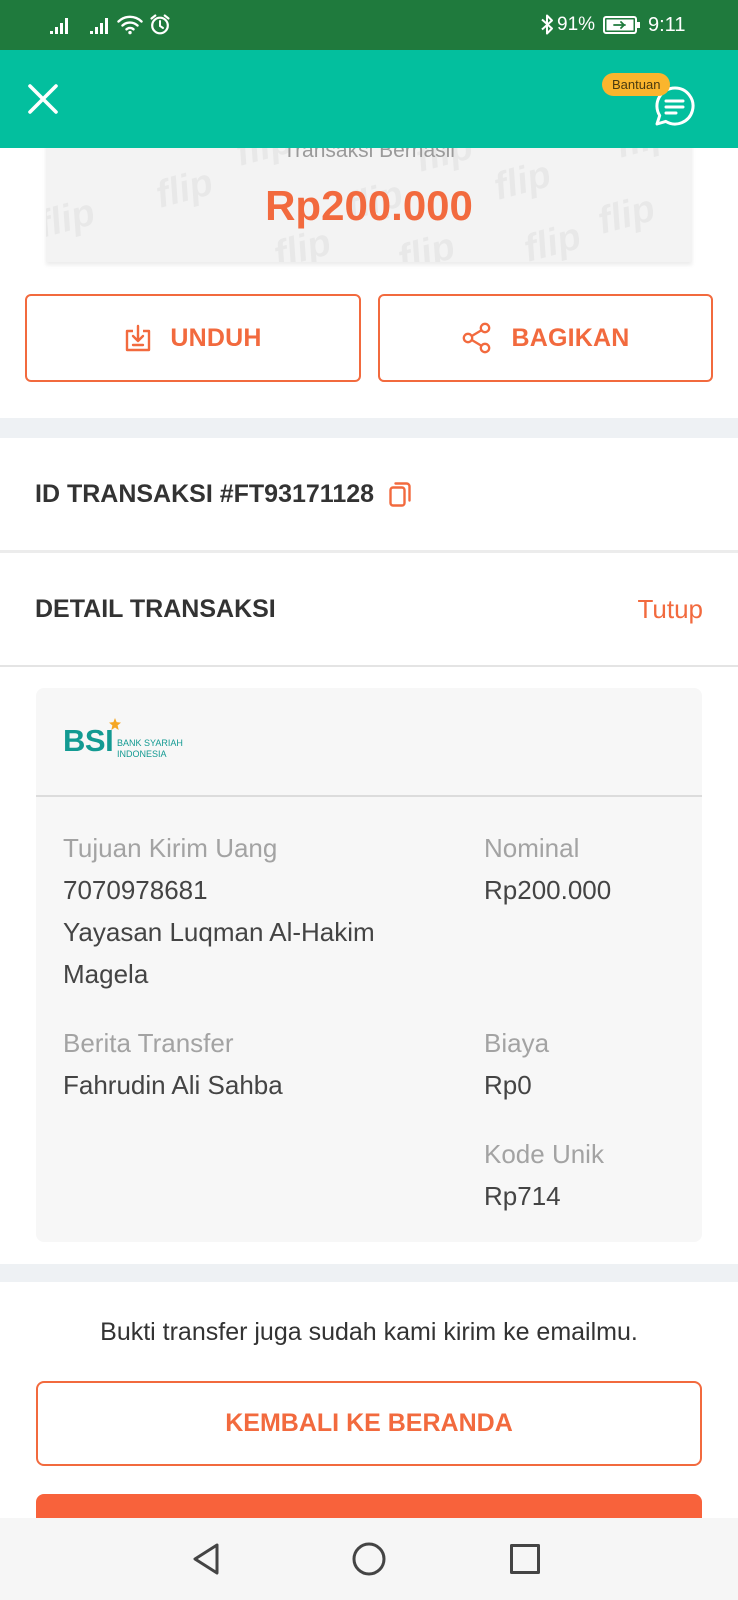 The width and height of the screenshot is (738, 1600). Describe the element at coordinates (584, 1175) in the screenshot. I see `unique-code-group: Kode Unik Rp714` at that location.